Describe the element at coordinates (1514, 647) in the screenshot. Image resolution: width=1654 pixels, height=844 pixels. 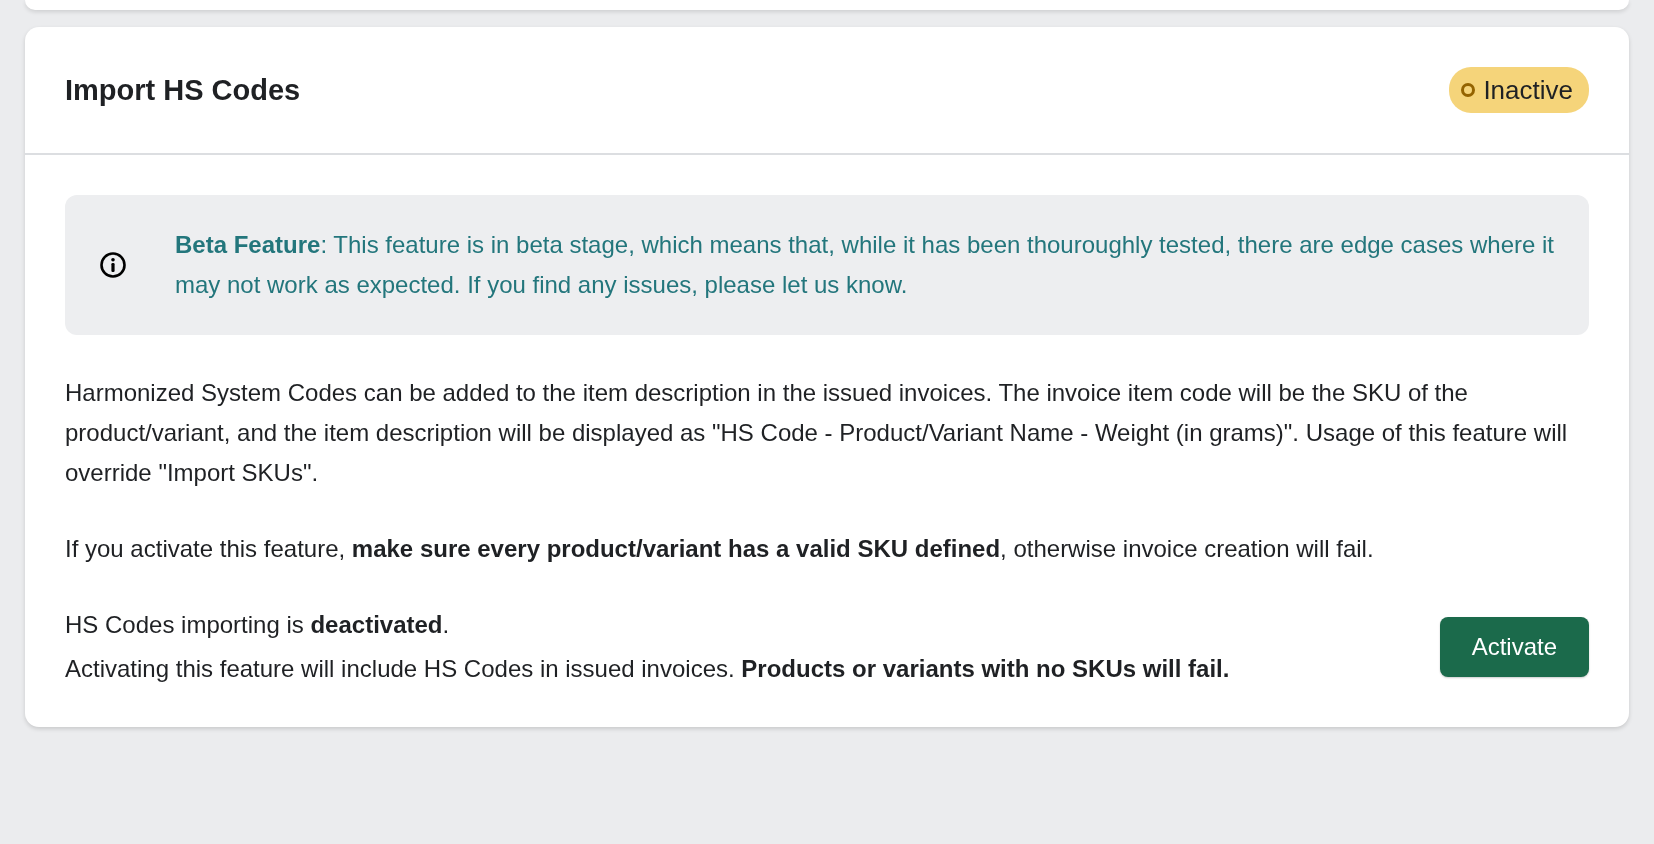
I see `activate-button: Activate` at that location.